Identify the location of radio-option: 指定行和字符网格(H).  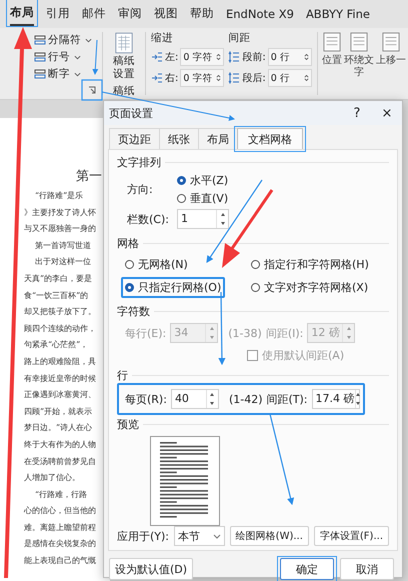
(310, 264).